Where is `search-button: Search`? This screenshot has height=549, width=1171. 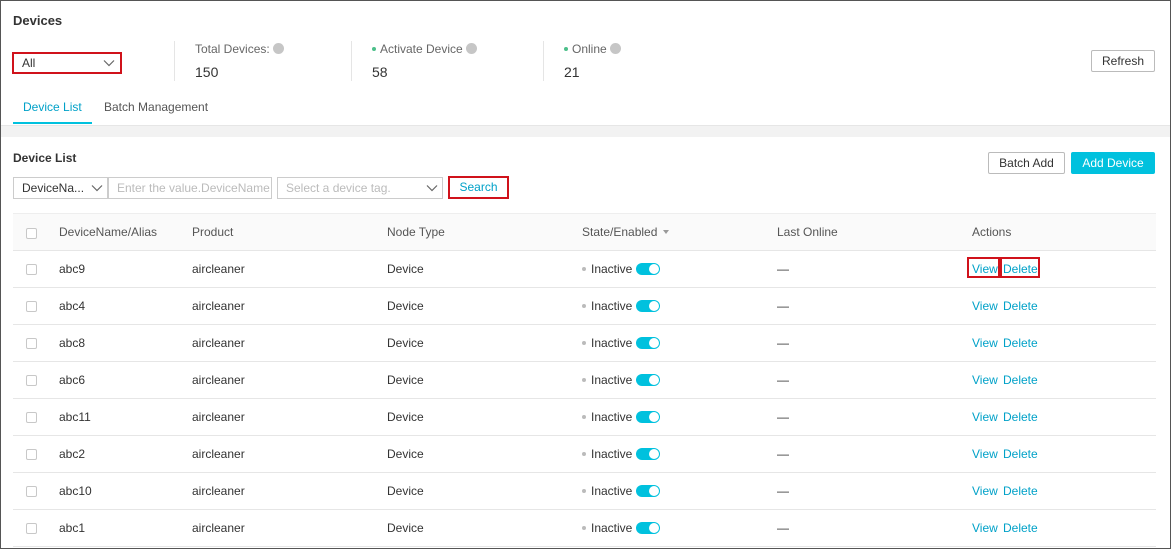 search-button: Search is located at coordinates (478, 187).